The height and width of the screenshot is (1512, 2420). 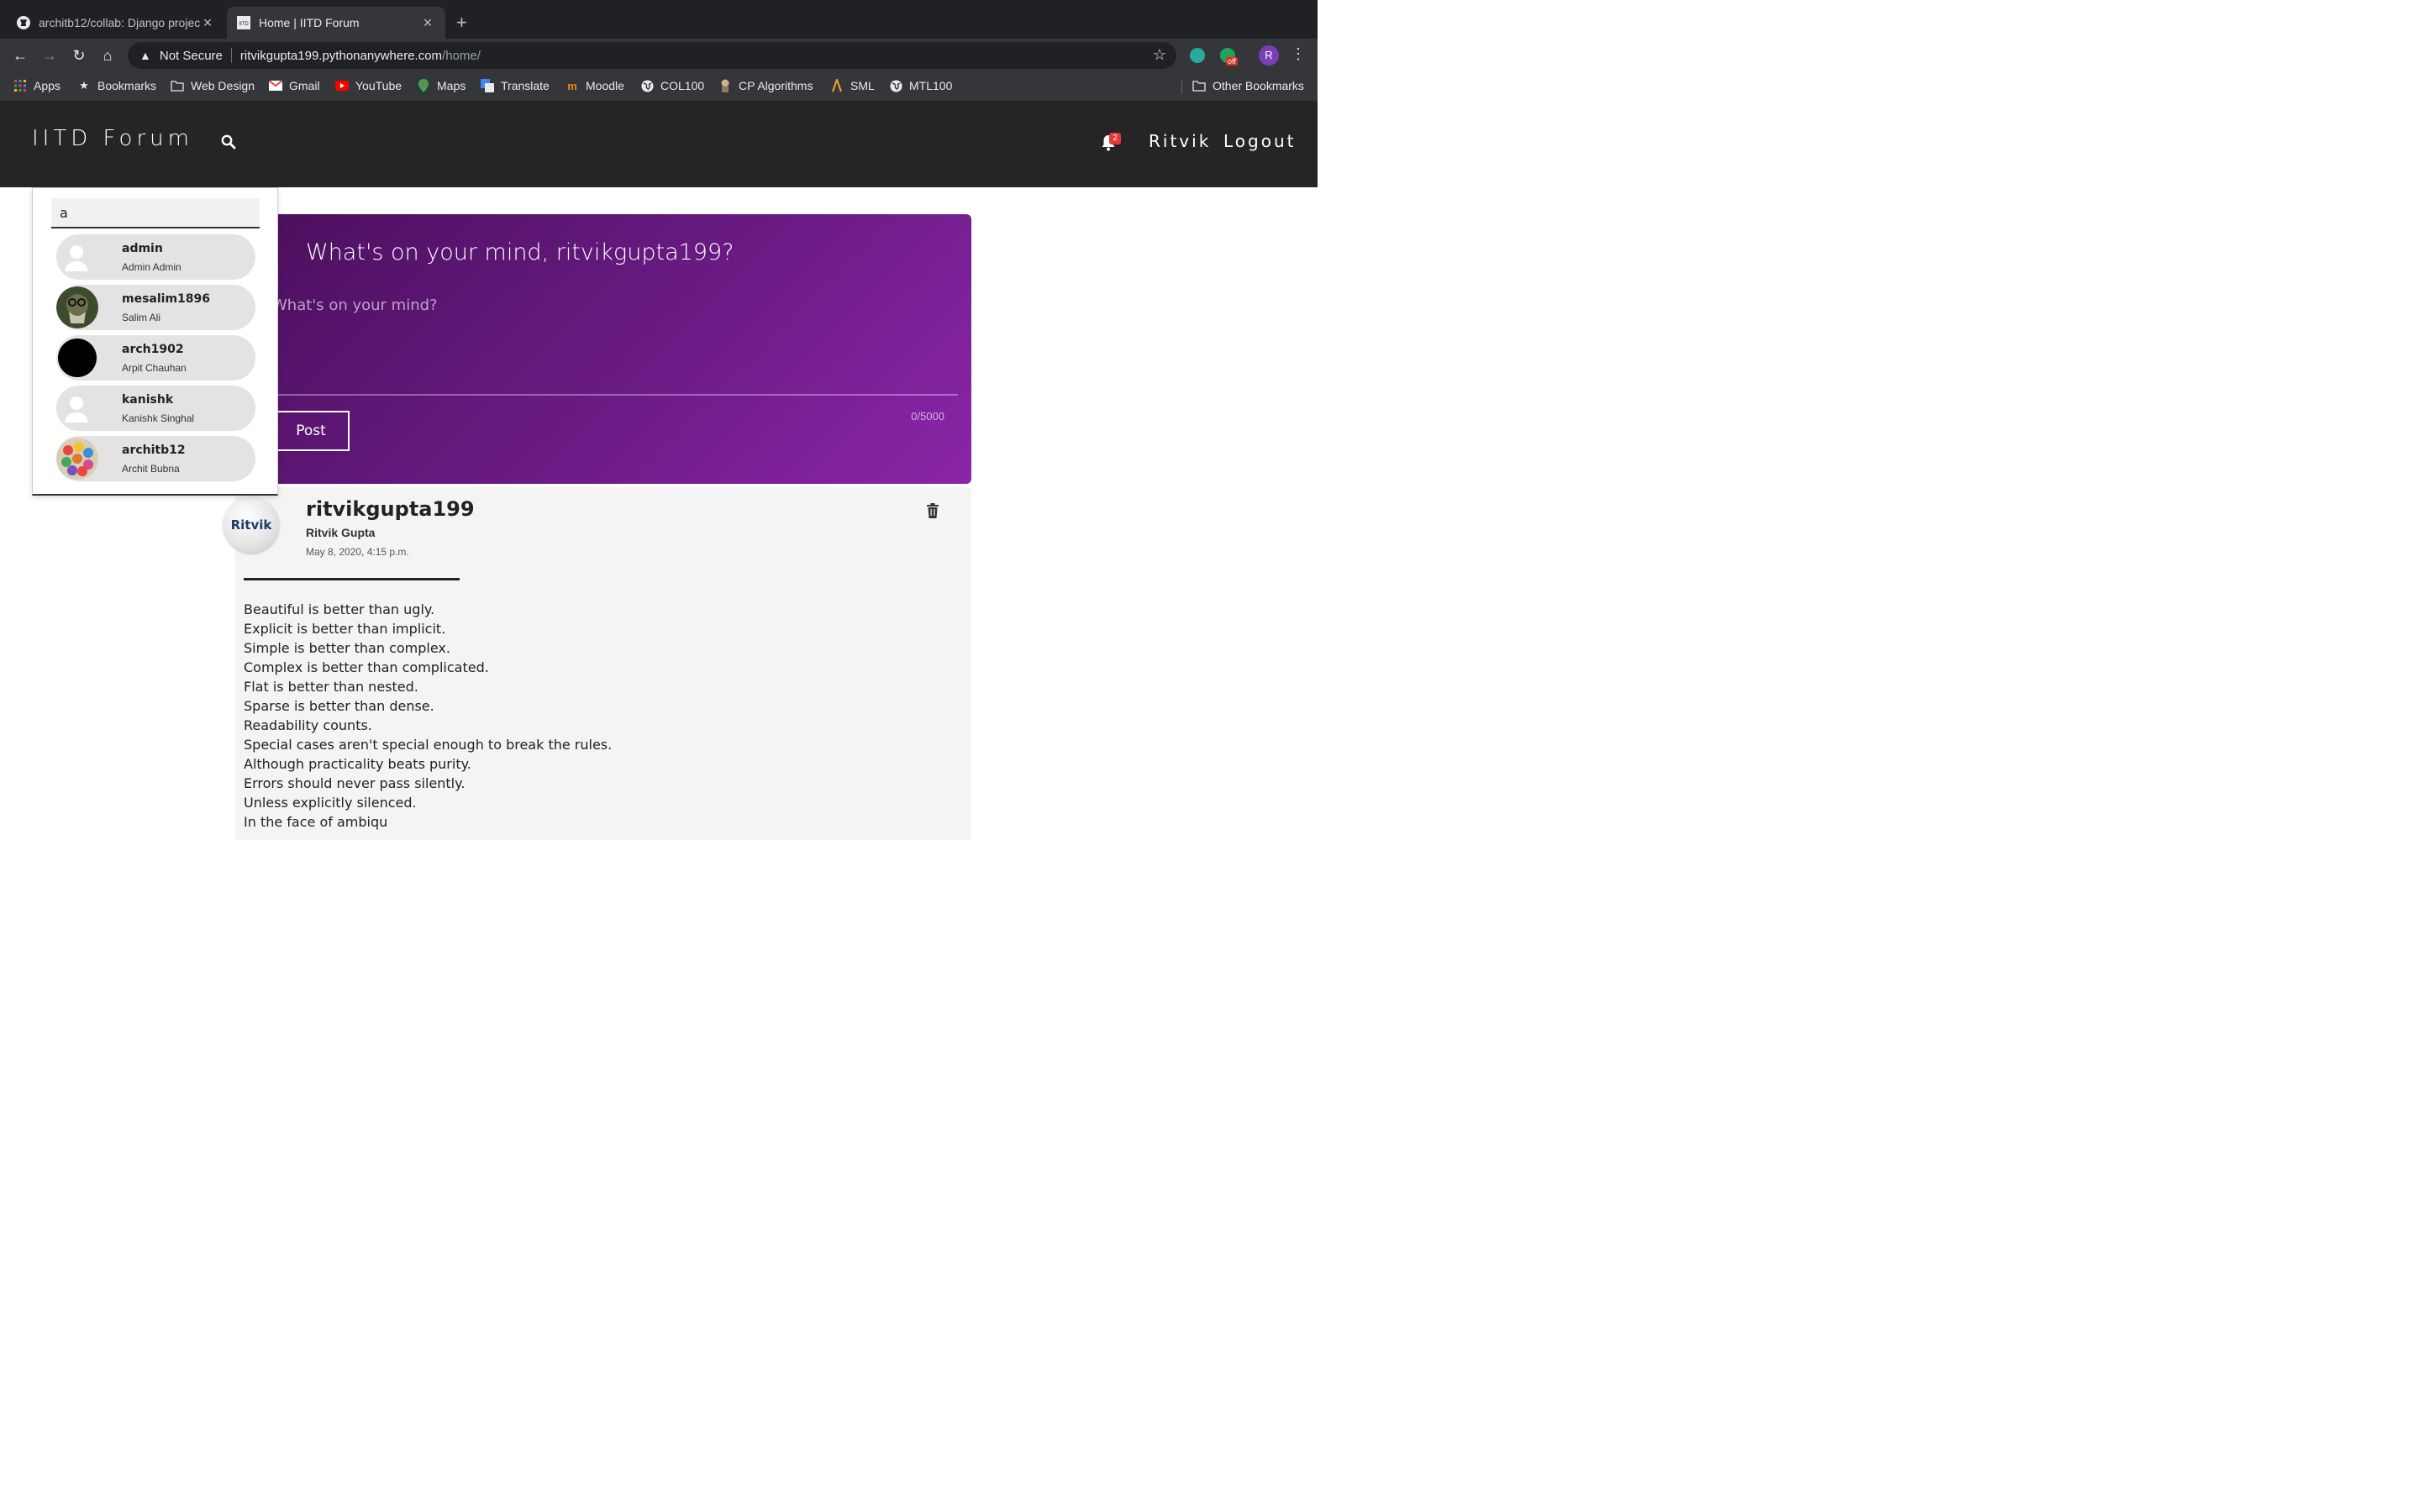 I want to click on author-avatar: Ritvik, so click(x=251, y=525).